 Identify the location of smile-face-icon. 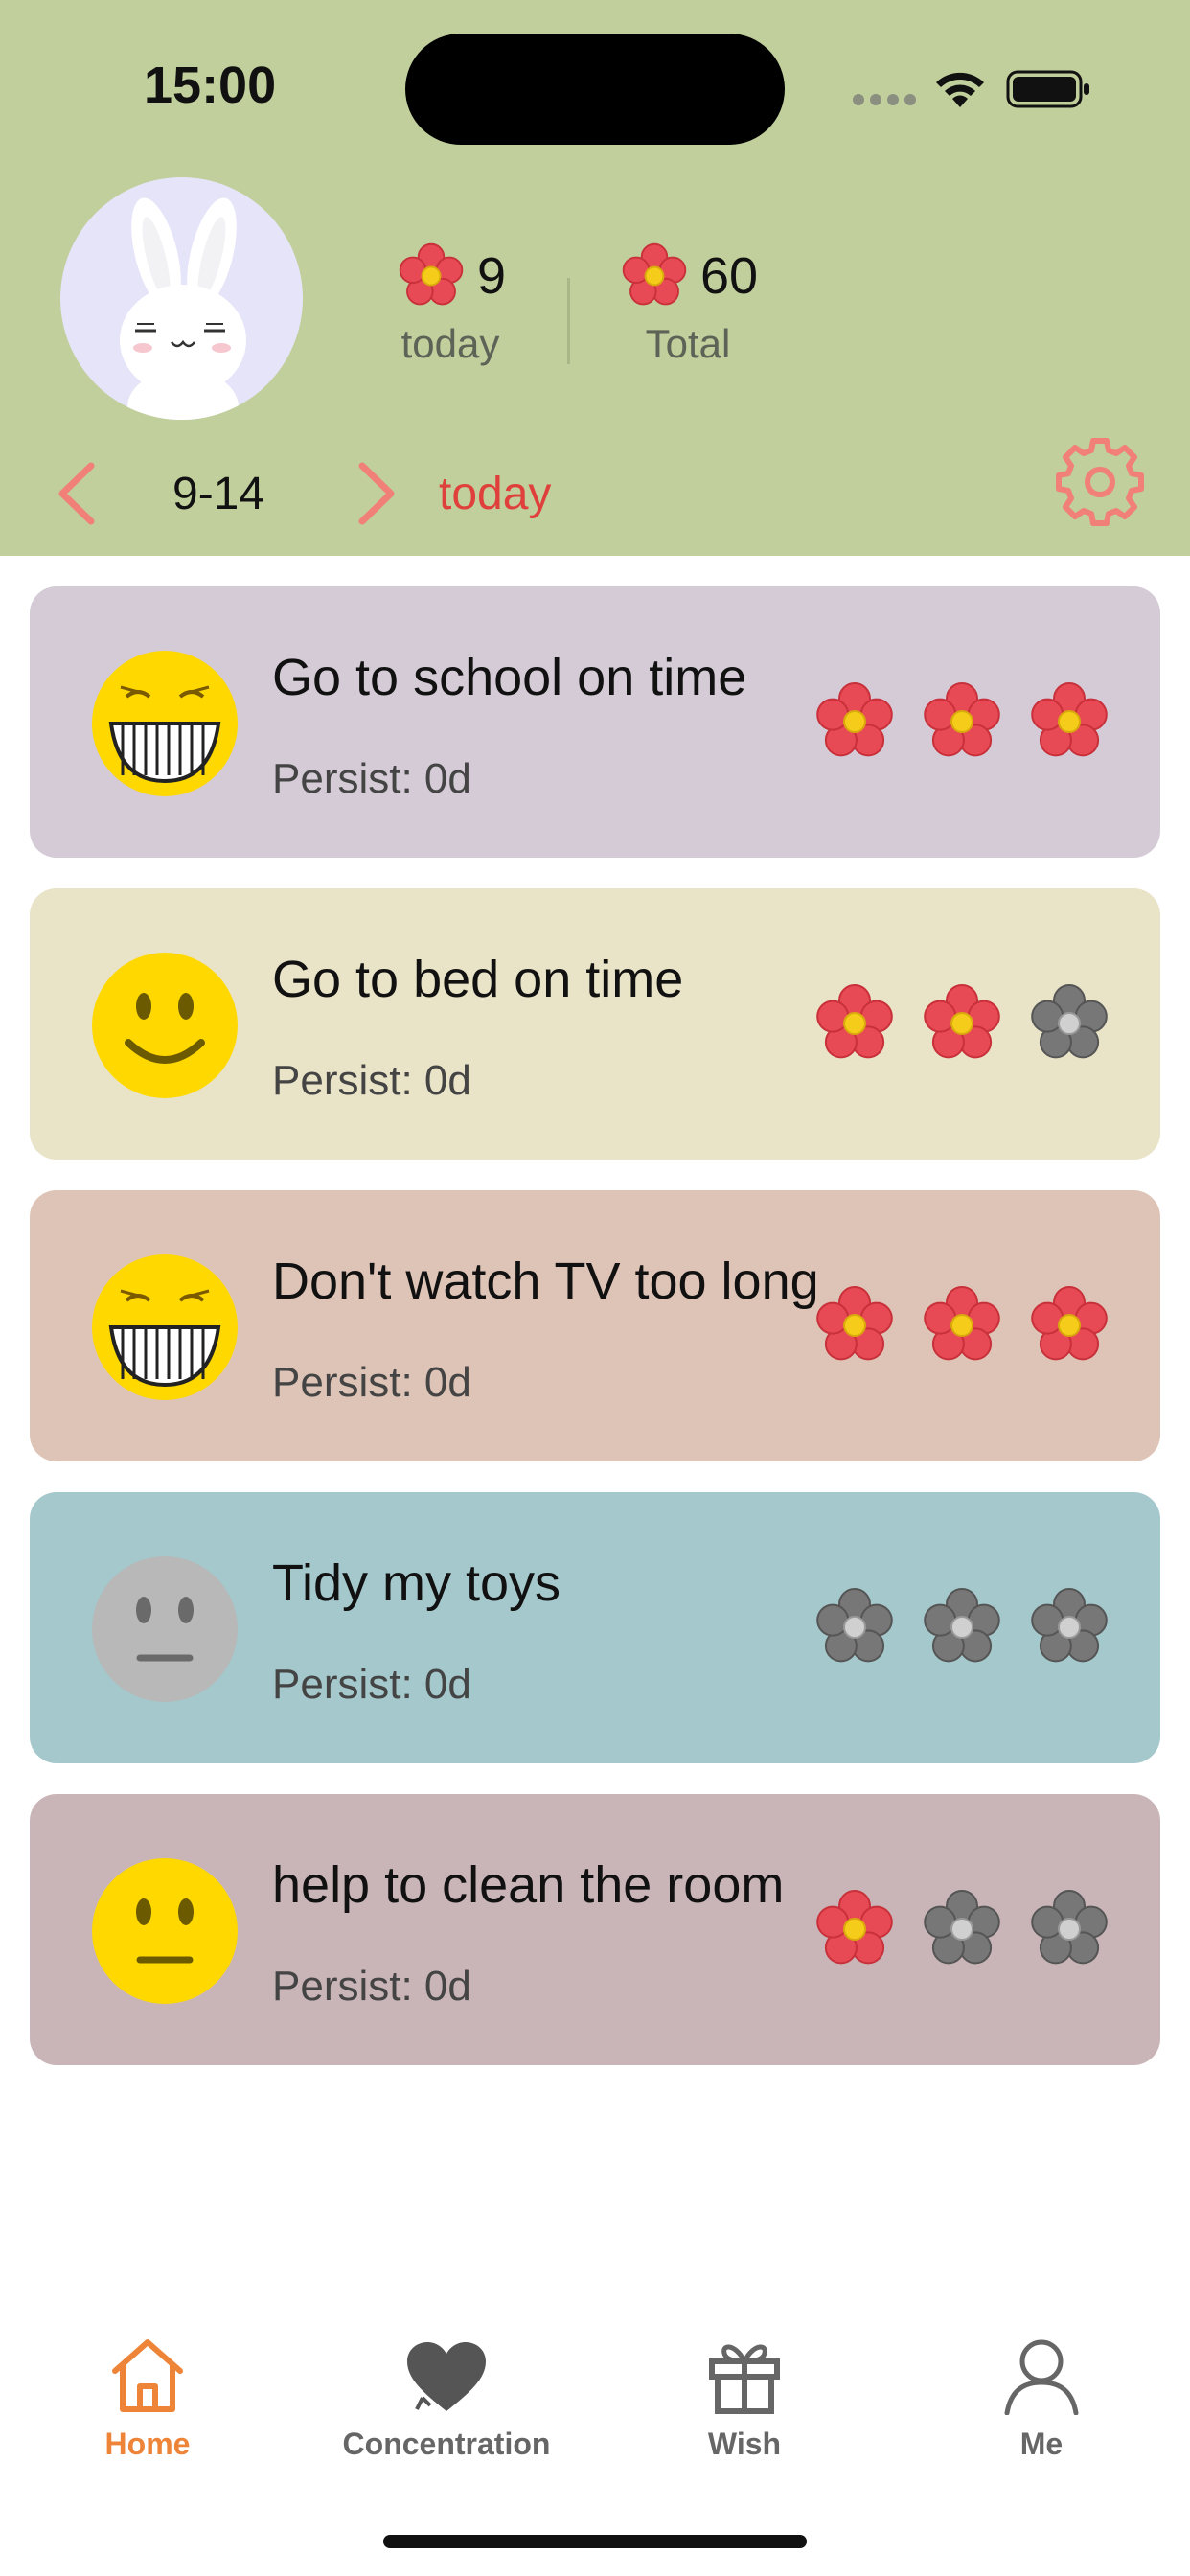
(165, 1025).